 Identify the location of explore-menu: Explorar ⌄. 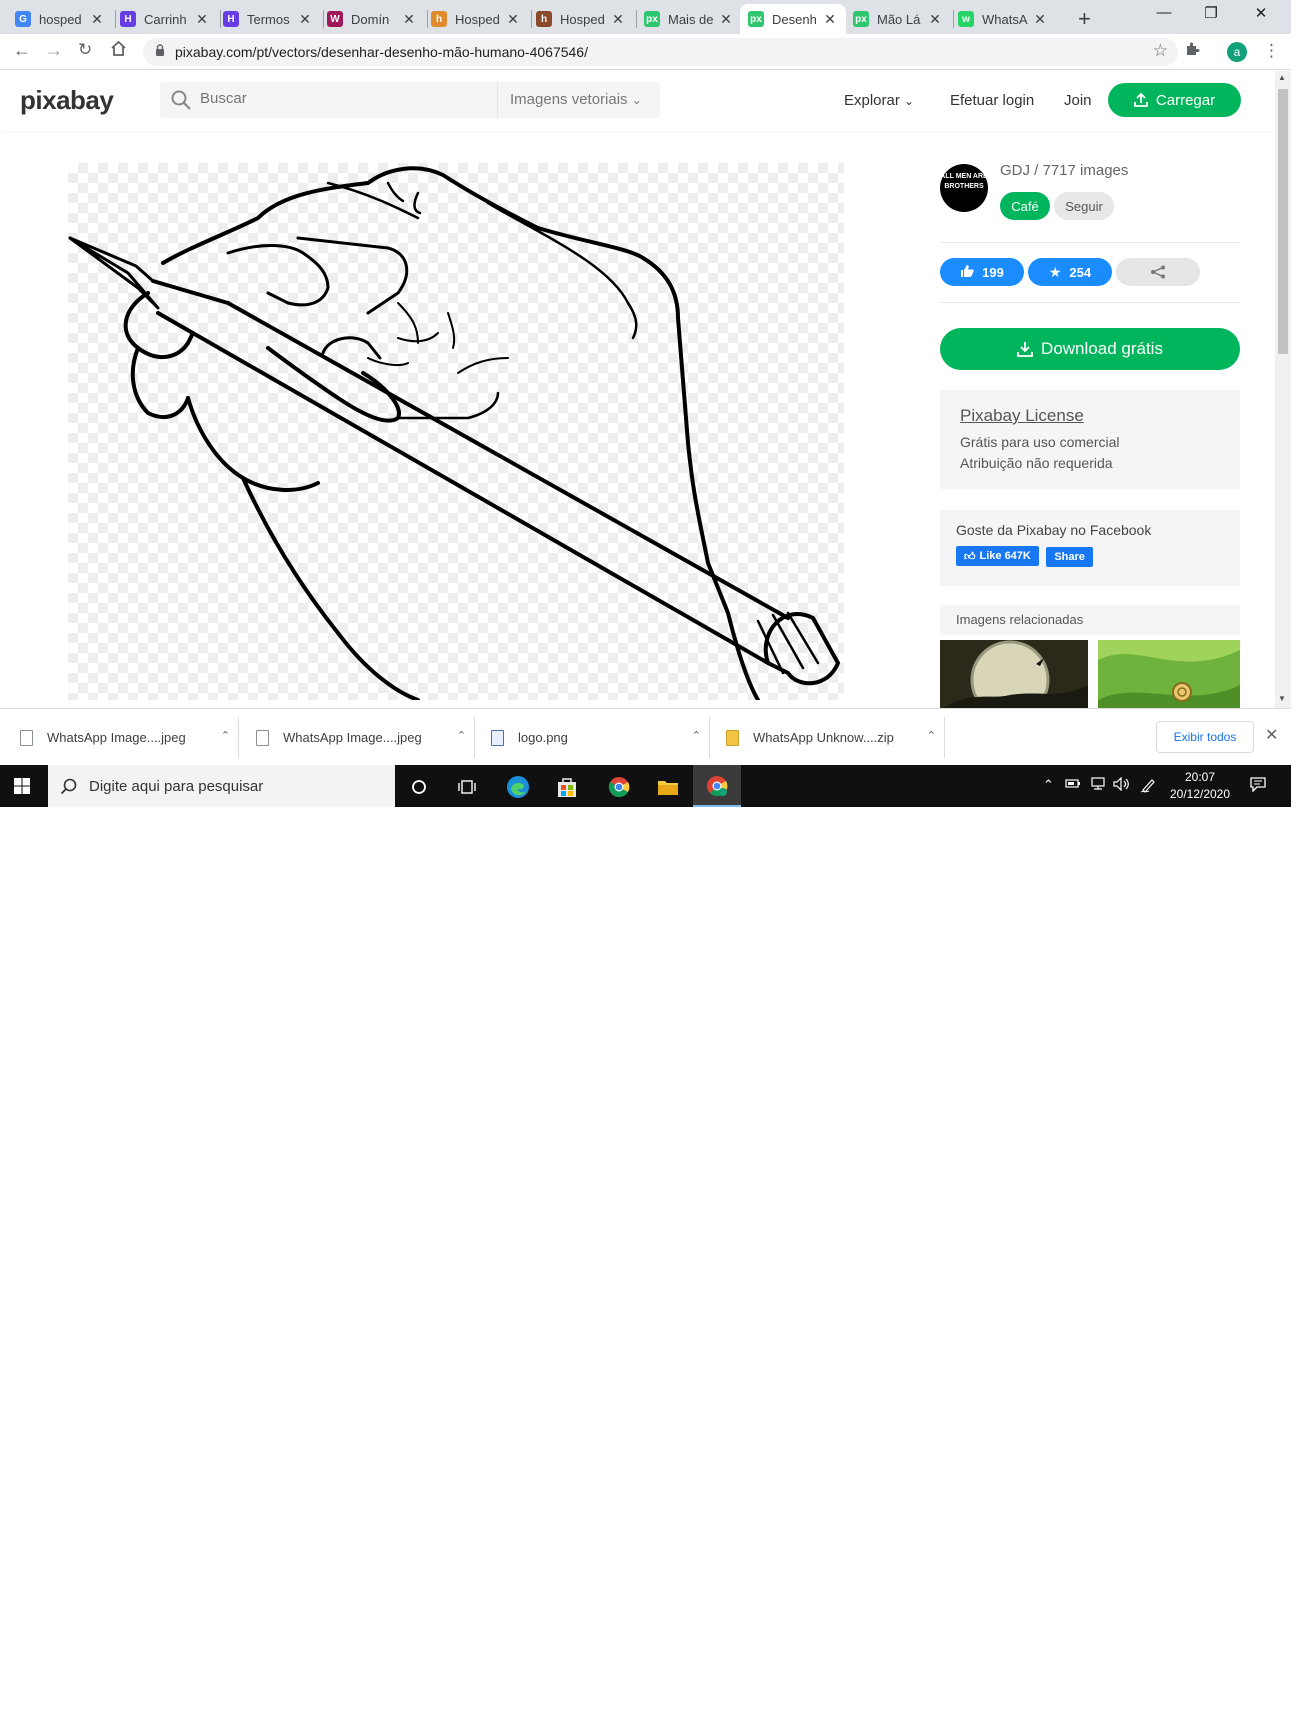
(879, 100).